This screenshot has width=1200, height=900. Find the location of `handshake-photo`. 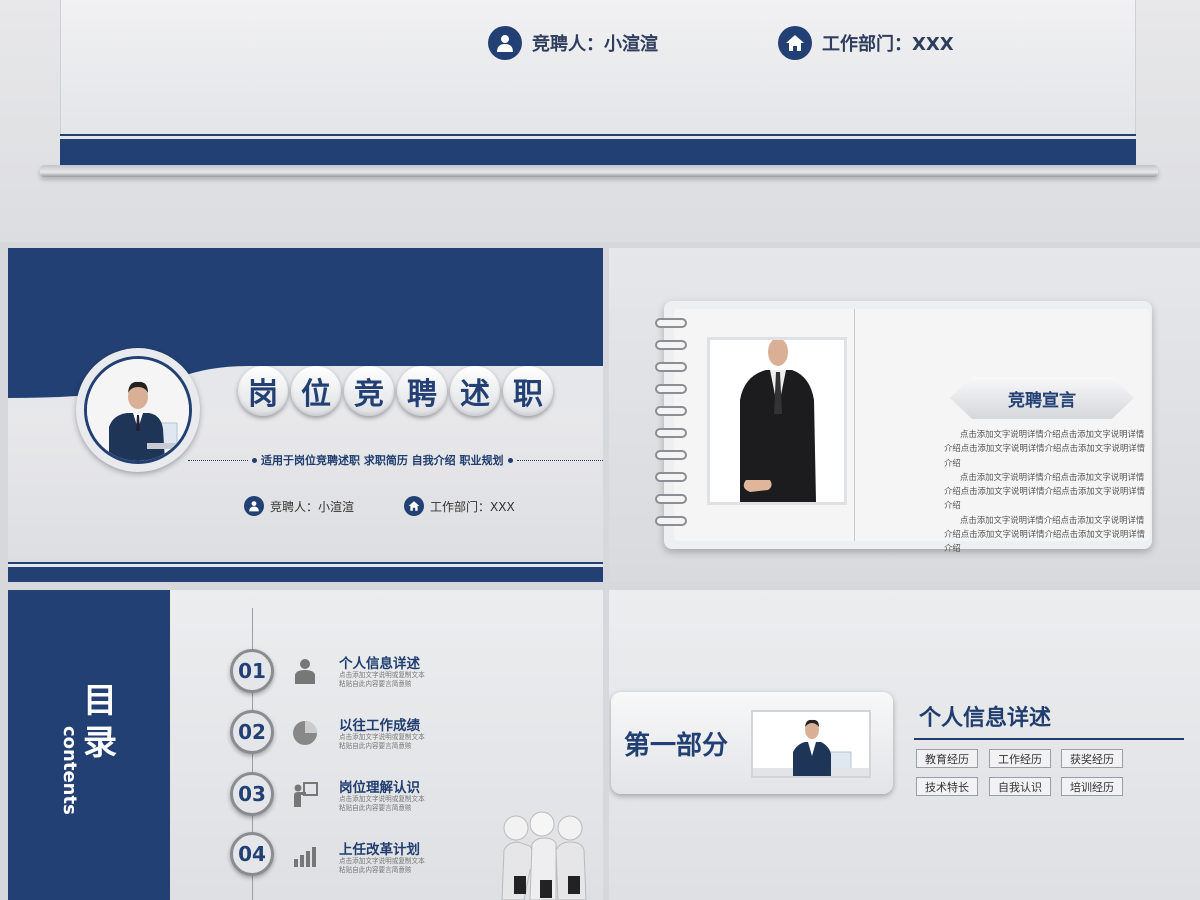

handshake-photo is located at coordinates (777, 421).